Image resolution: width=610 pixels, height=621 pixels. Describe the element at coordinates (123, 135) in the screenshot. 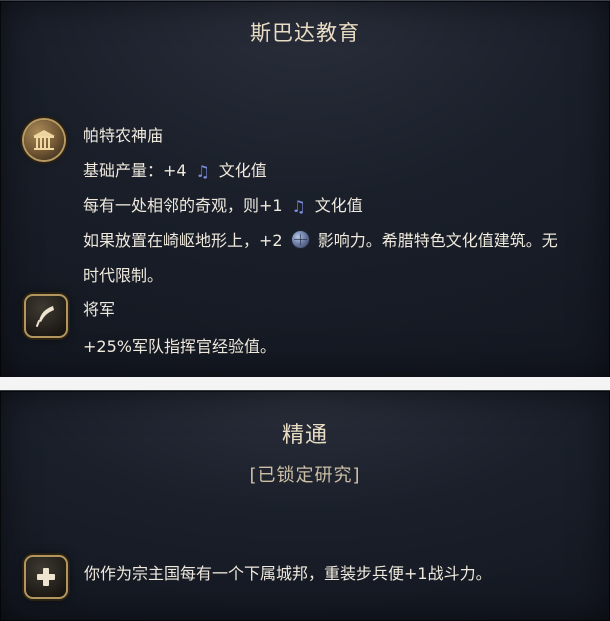

I see `wonder-name: 帕特农神庙` at that location.